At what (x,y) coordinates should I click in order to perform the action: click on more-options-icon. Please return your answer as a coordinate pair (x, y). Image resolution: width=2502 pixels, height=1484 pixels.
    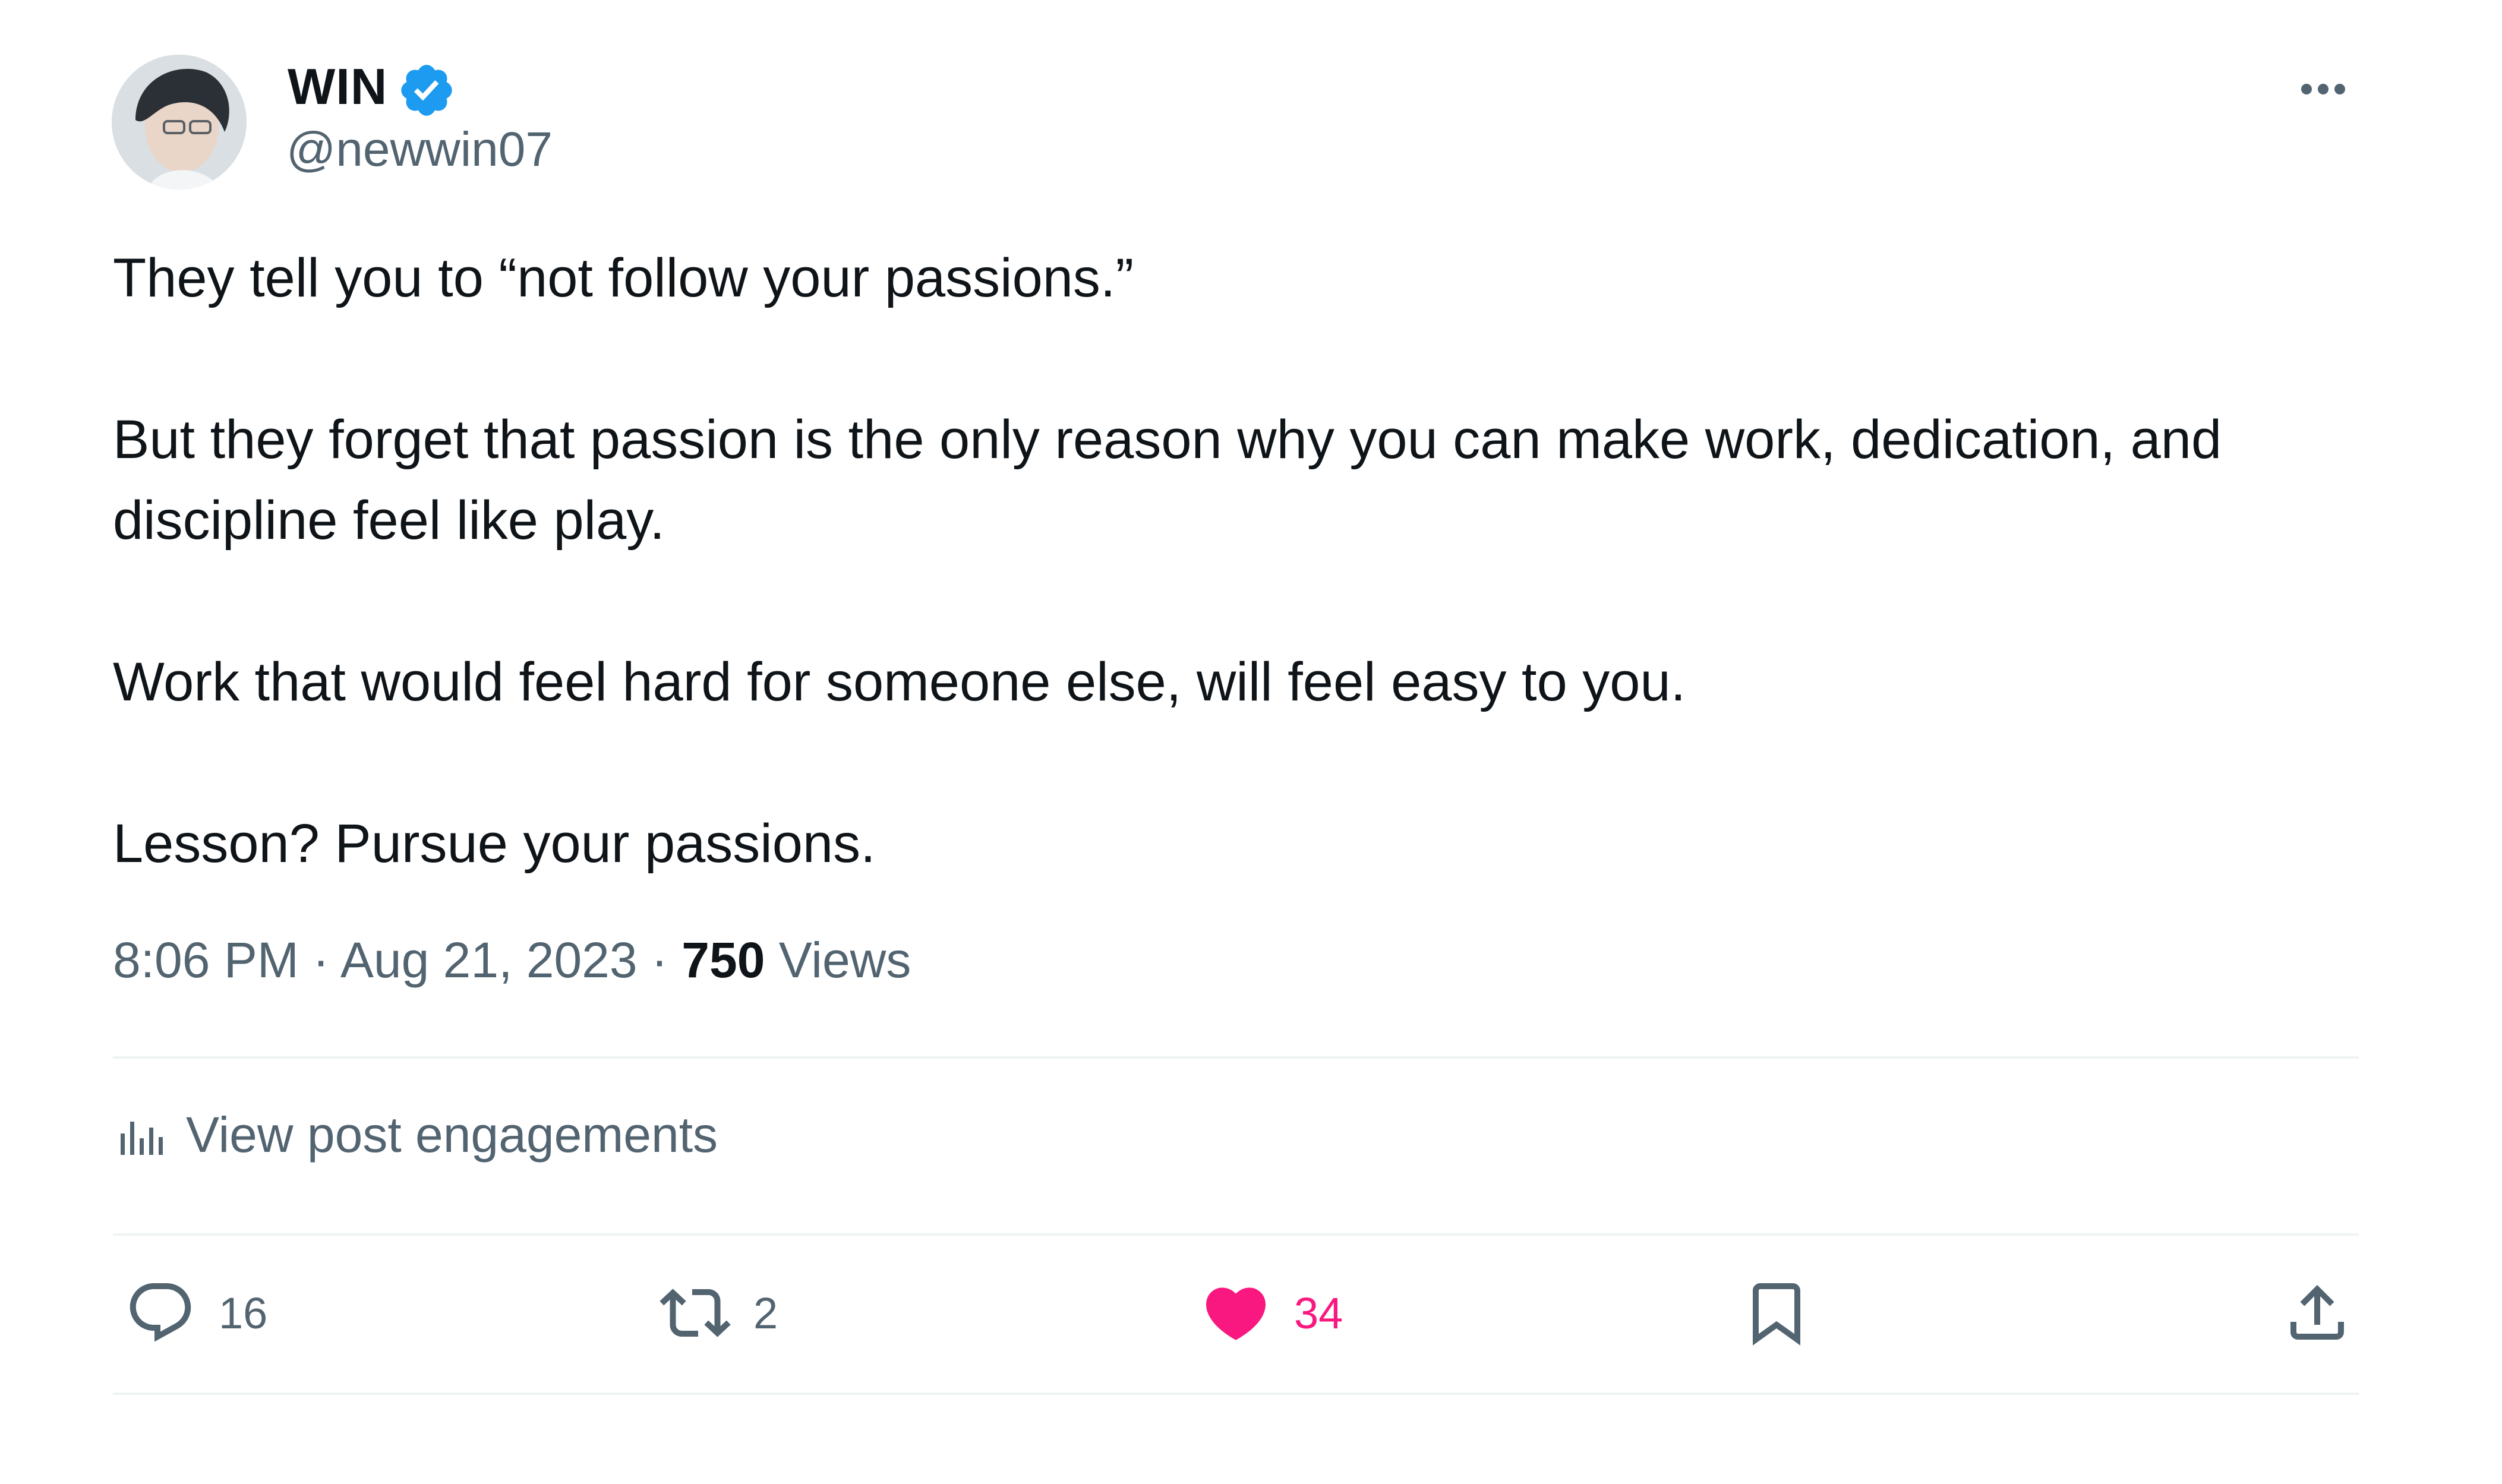
    Looking at the image, I should click on (2323, 89).